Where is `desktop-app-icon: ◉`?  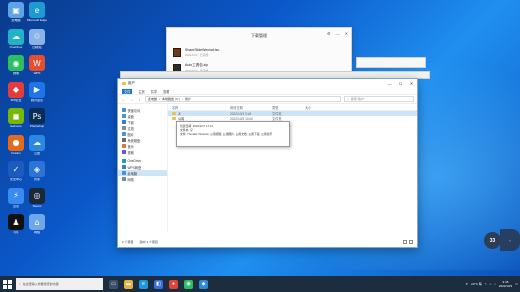
desktop-app-icon: ◉ is located at coordinates (16, 63).